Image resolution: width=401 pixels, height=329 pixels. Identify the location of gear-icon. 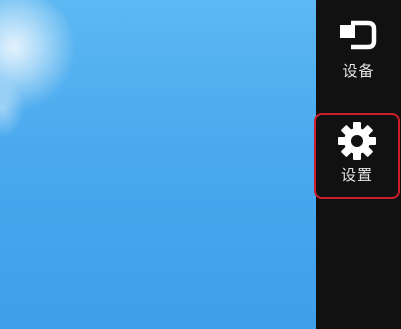
(357, 141).